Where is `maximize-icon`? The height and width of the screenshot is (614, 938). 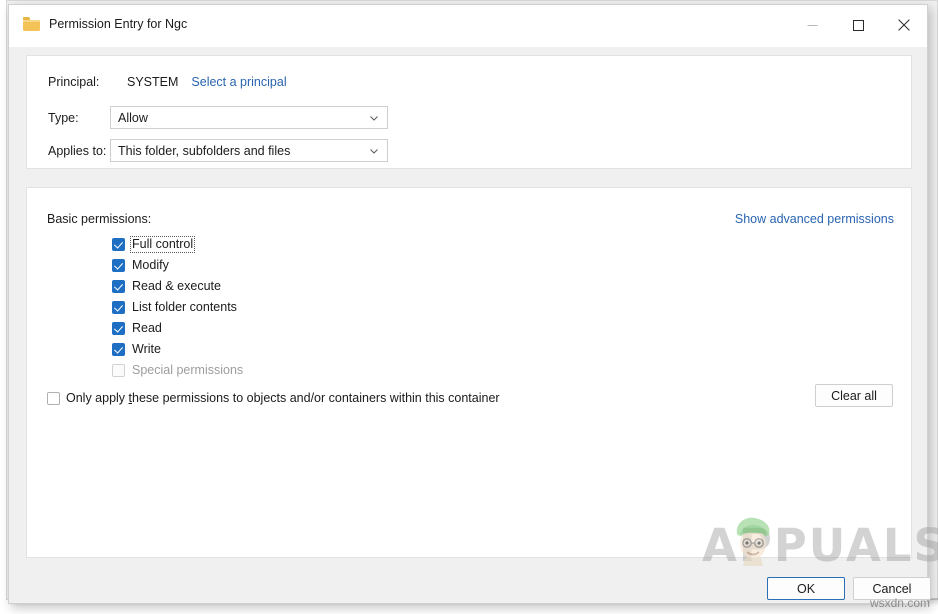 maximize-icon is located at coordinates (858, 25).